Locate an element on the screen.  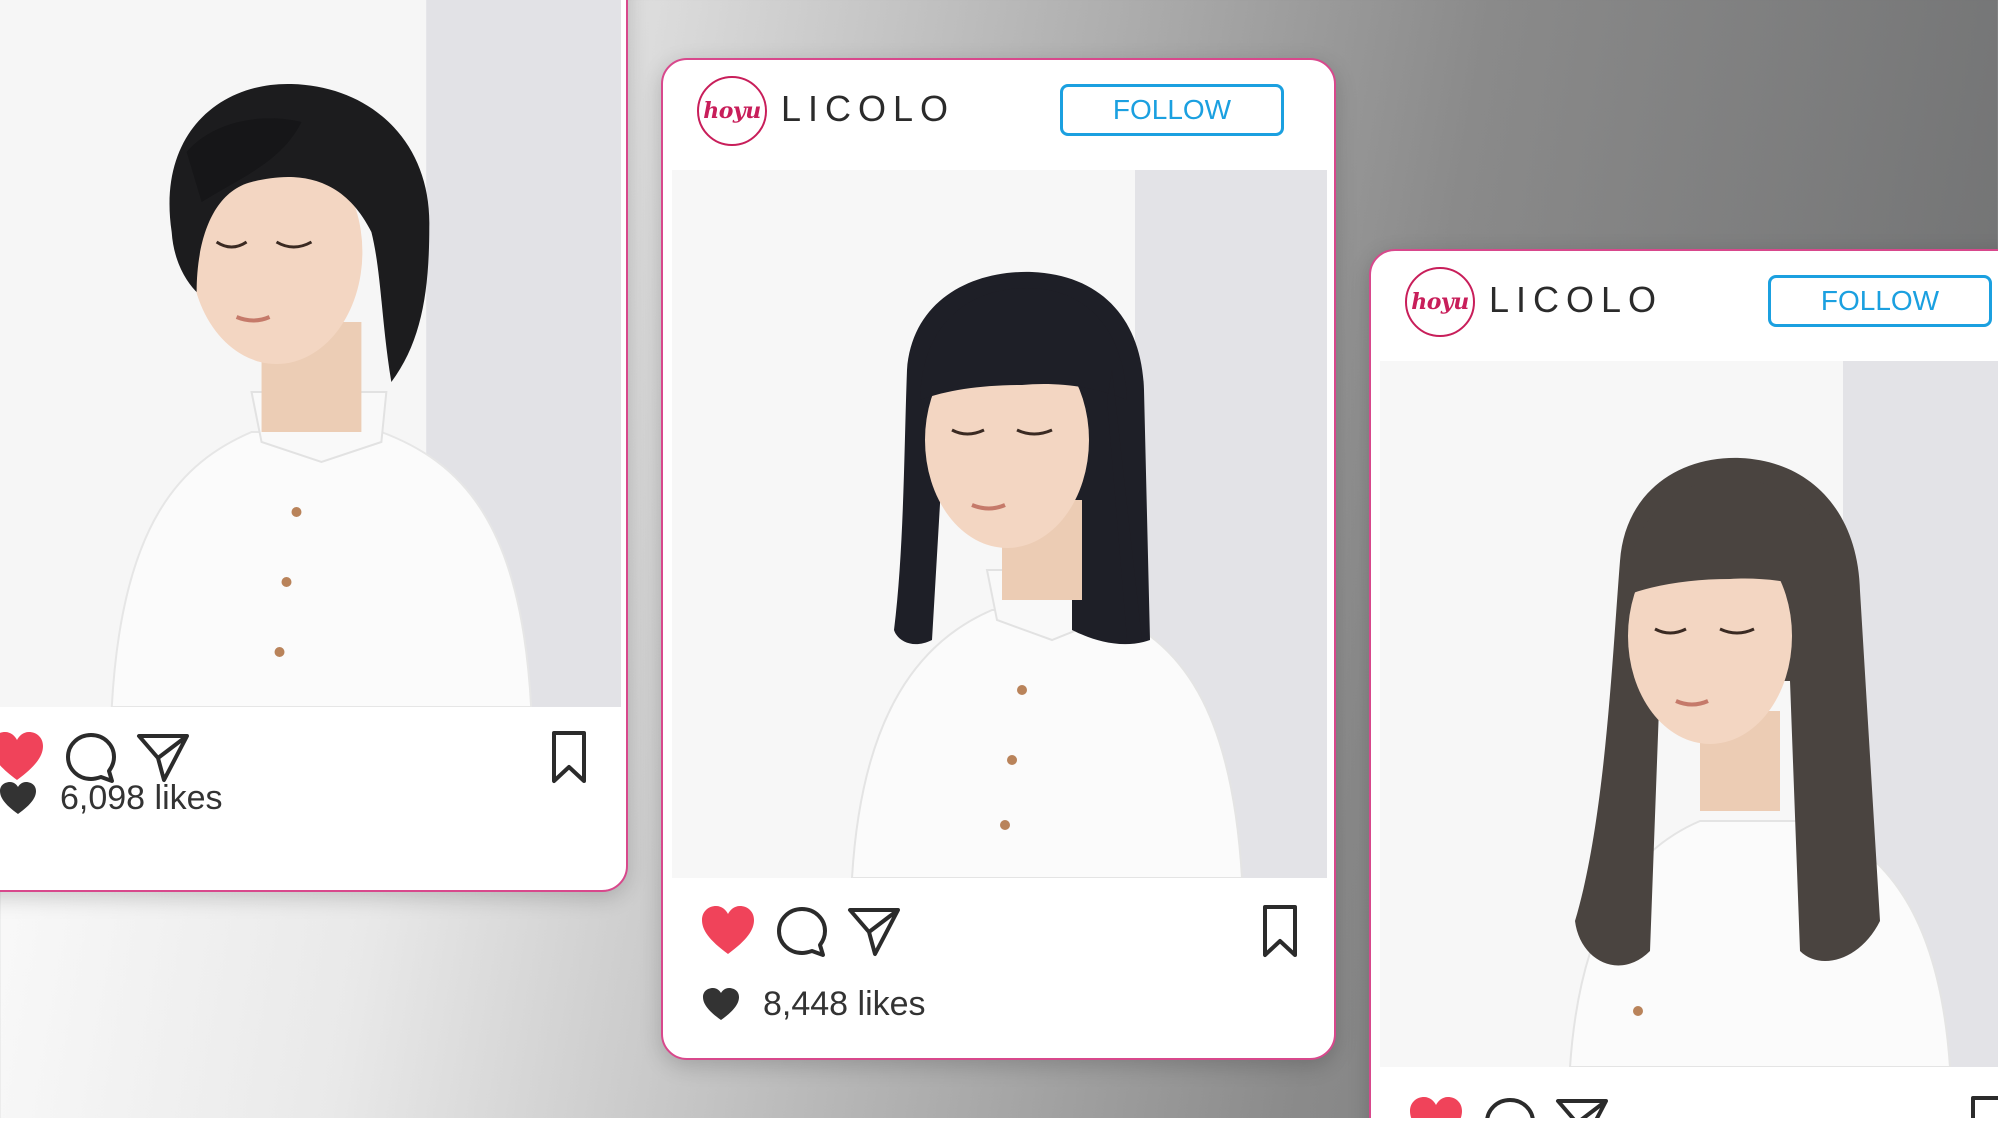
likes-text: 6,098 likes is located at coordinates (141, 797).